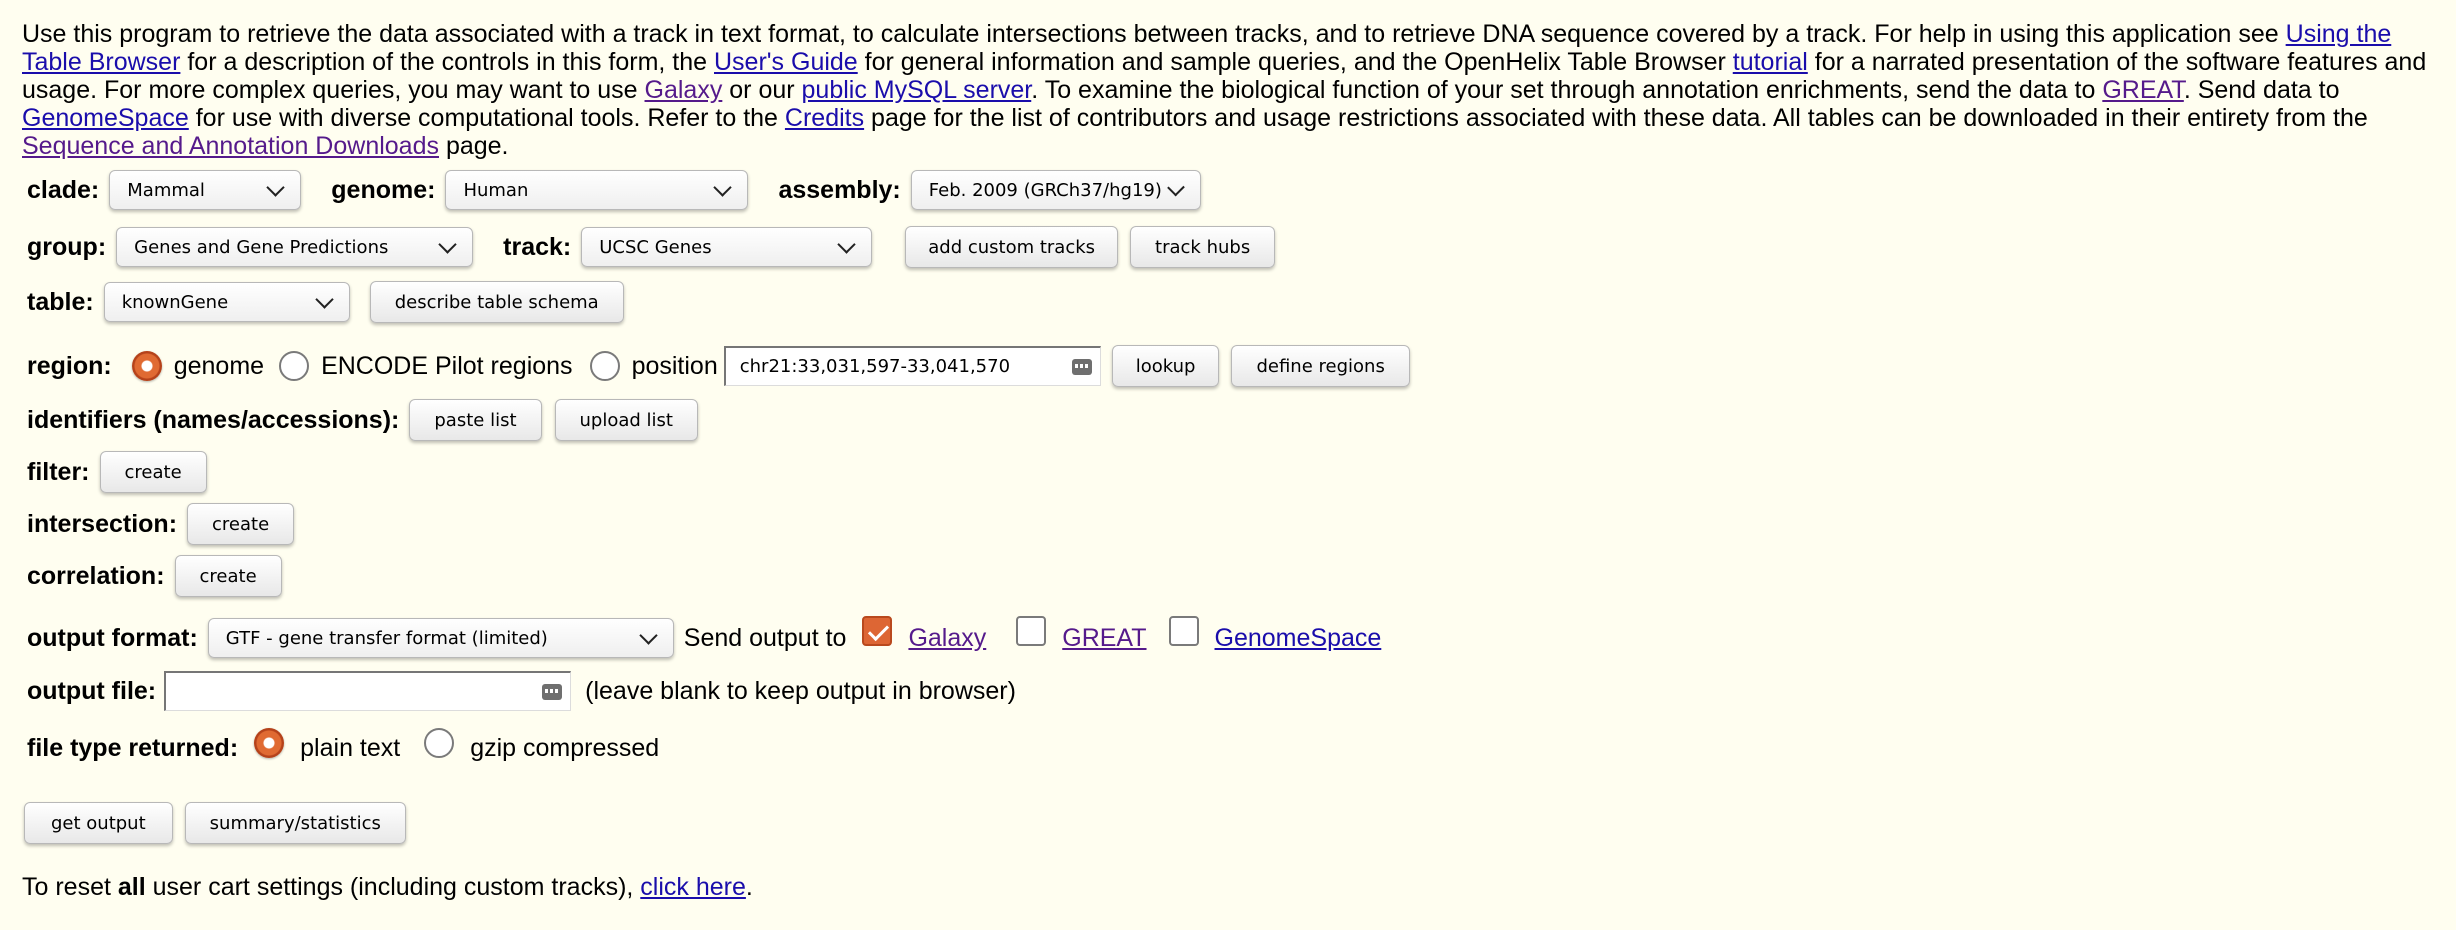  Describe the element at coordinates (693, 887) in the screenshot. I see `reset-click-here-link: click here` at that location.